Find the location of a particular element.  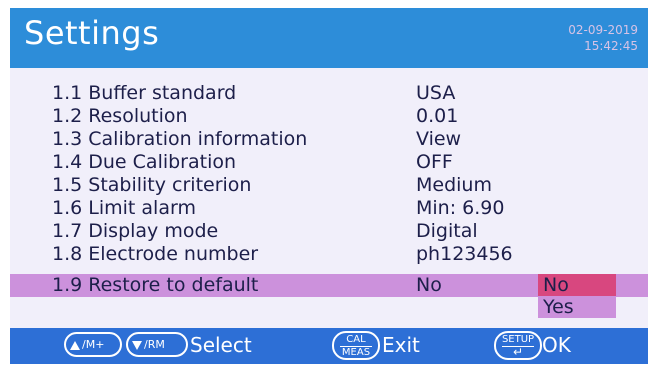

setting-row-calibration-information: 1.3 Calibration information View is located at coordinates (329, 139).